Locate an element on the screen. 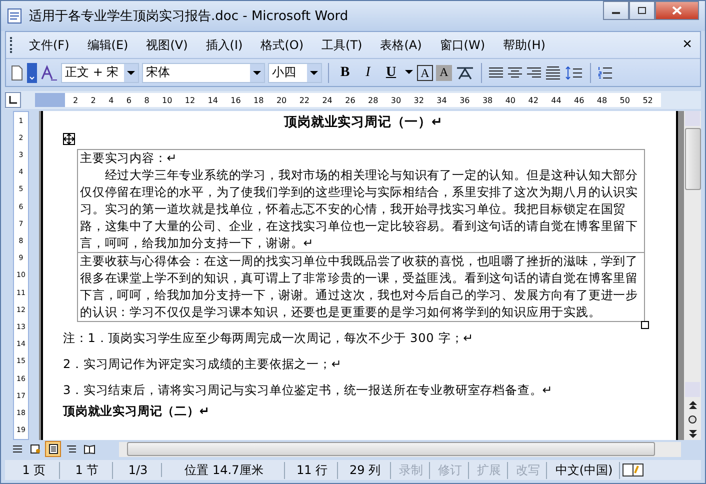 The width and height of the screenshot is (706, 484). status-text: 中文(中国) is located at coordinates (584, 470).